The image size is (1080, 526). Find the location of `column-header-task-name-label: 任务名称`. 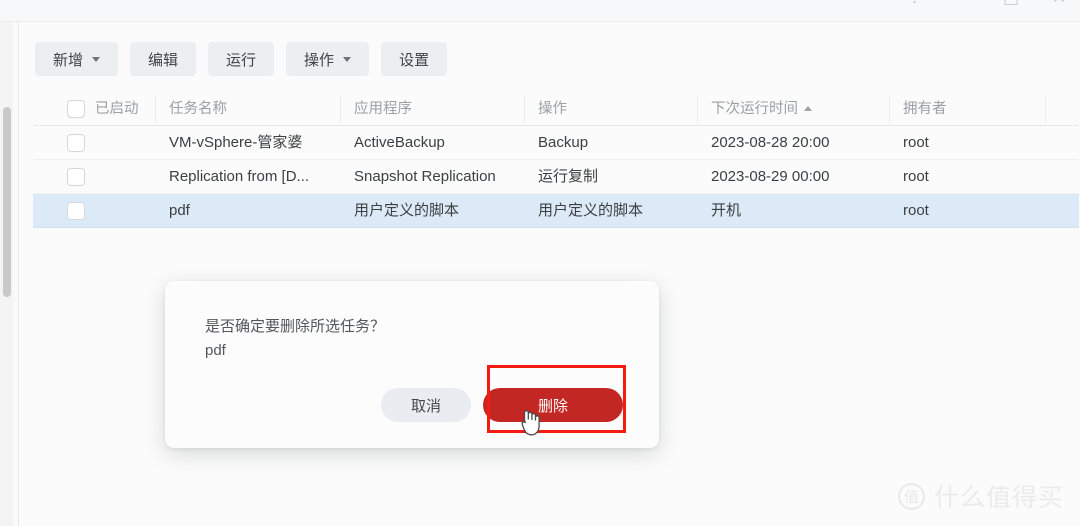

column-header-task-name-label: 任务名称 is located at coordinates (198, 108).